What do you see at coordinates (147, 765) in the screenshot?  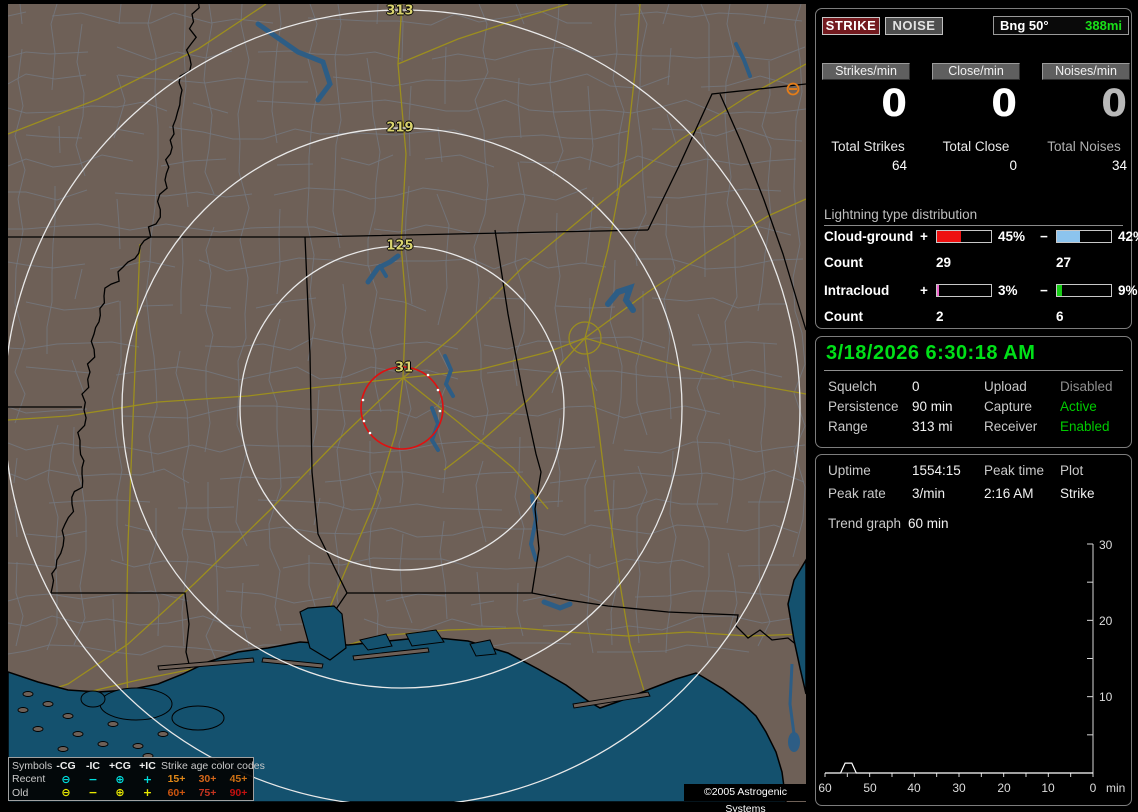 I see `legend-col-pos-ic: +IC` at bounding box center [147, 765].